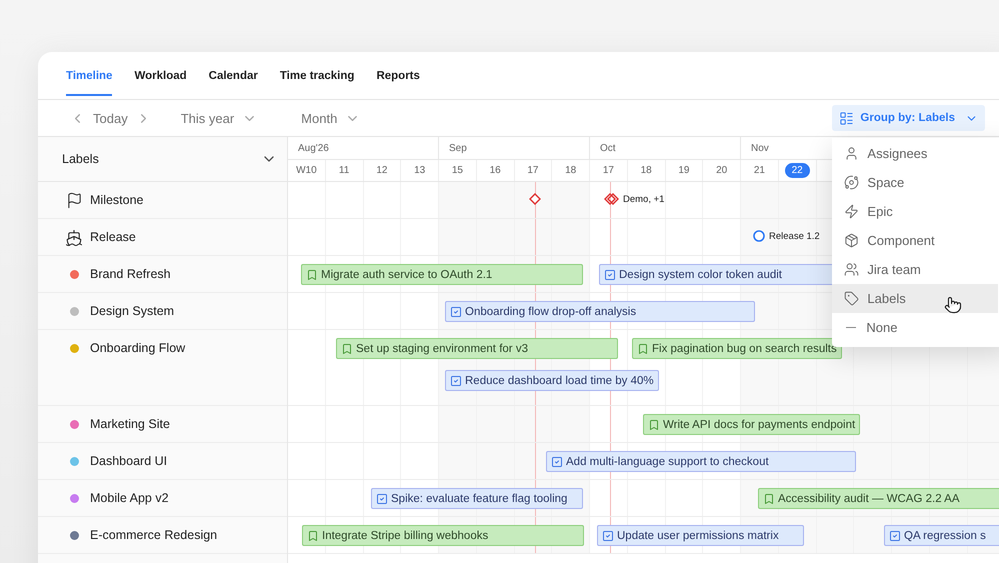  What do you see at coordinates (915, 182) in the screenshot?
I see `menu-item: Space` at bounding box center [915, 182].